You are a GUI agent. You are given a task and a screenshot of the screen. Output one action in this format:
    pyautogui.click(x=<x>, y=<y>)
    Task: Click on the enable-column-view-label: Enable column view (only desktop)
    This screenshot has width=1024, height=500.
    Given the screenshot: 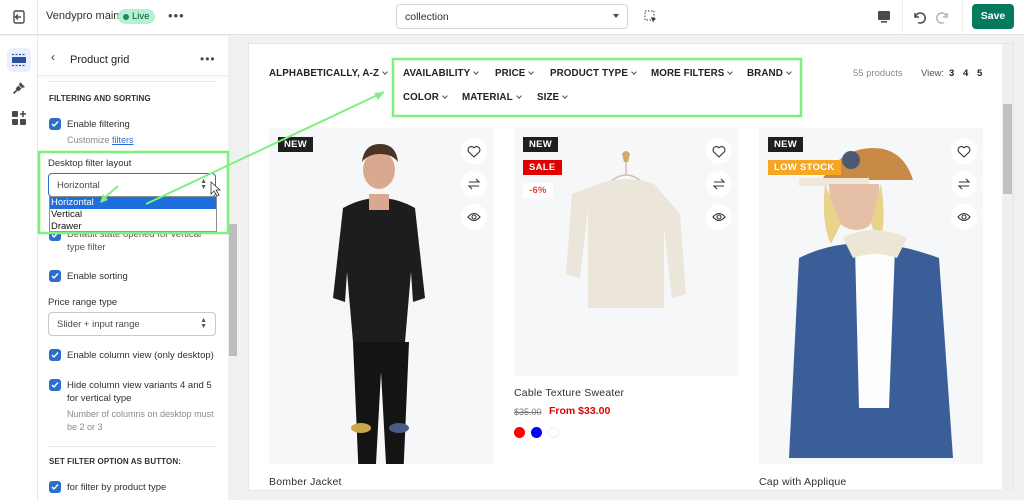 What is the action you would take?
    pyautogui.click(x=140, y=355)
    